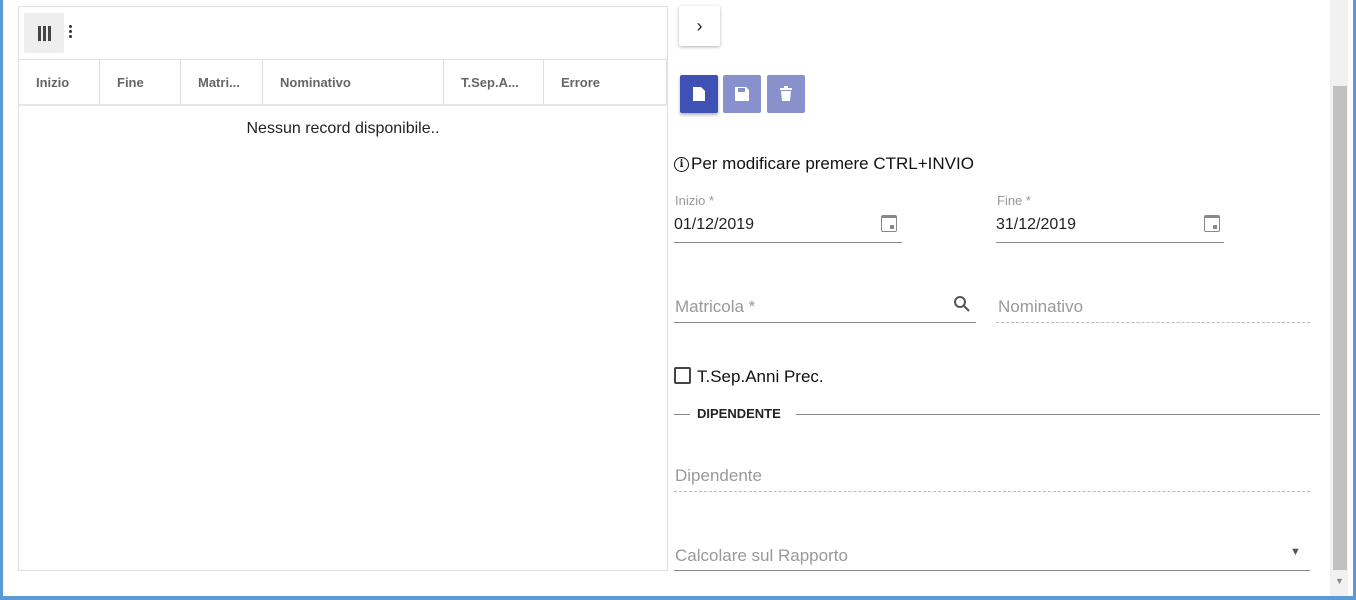  I want to click on dropdown-arrow-icon: ▼, so click(1295, 552).